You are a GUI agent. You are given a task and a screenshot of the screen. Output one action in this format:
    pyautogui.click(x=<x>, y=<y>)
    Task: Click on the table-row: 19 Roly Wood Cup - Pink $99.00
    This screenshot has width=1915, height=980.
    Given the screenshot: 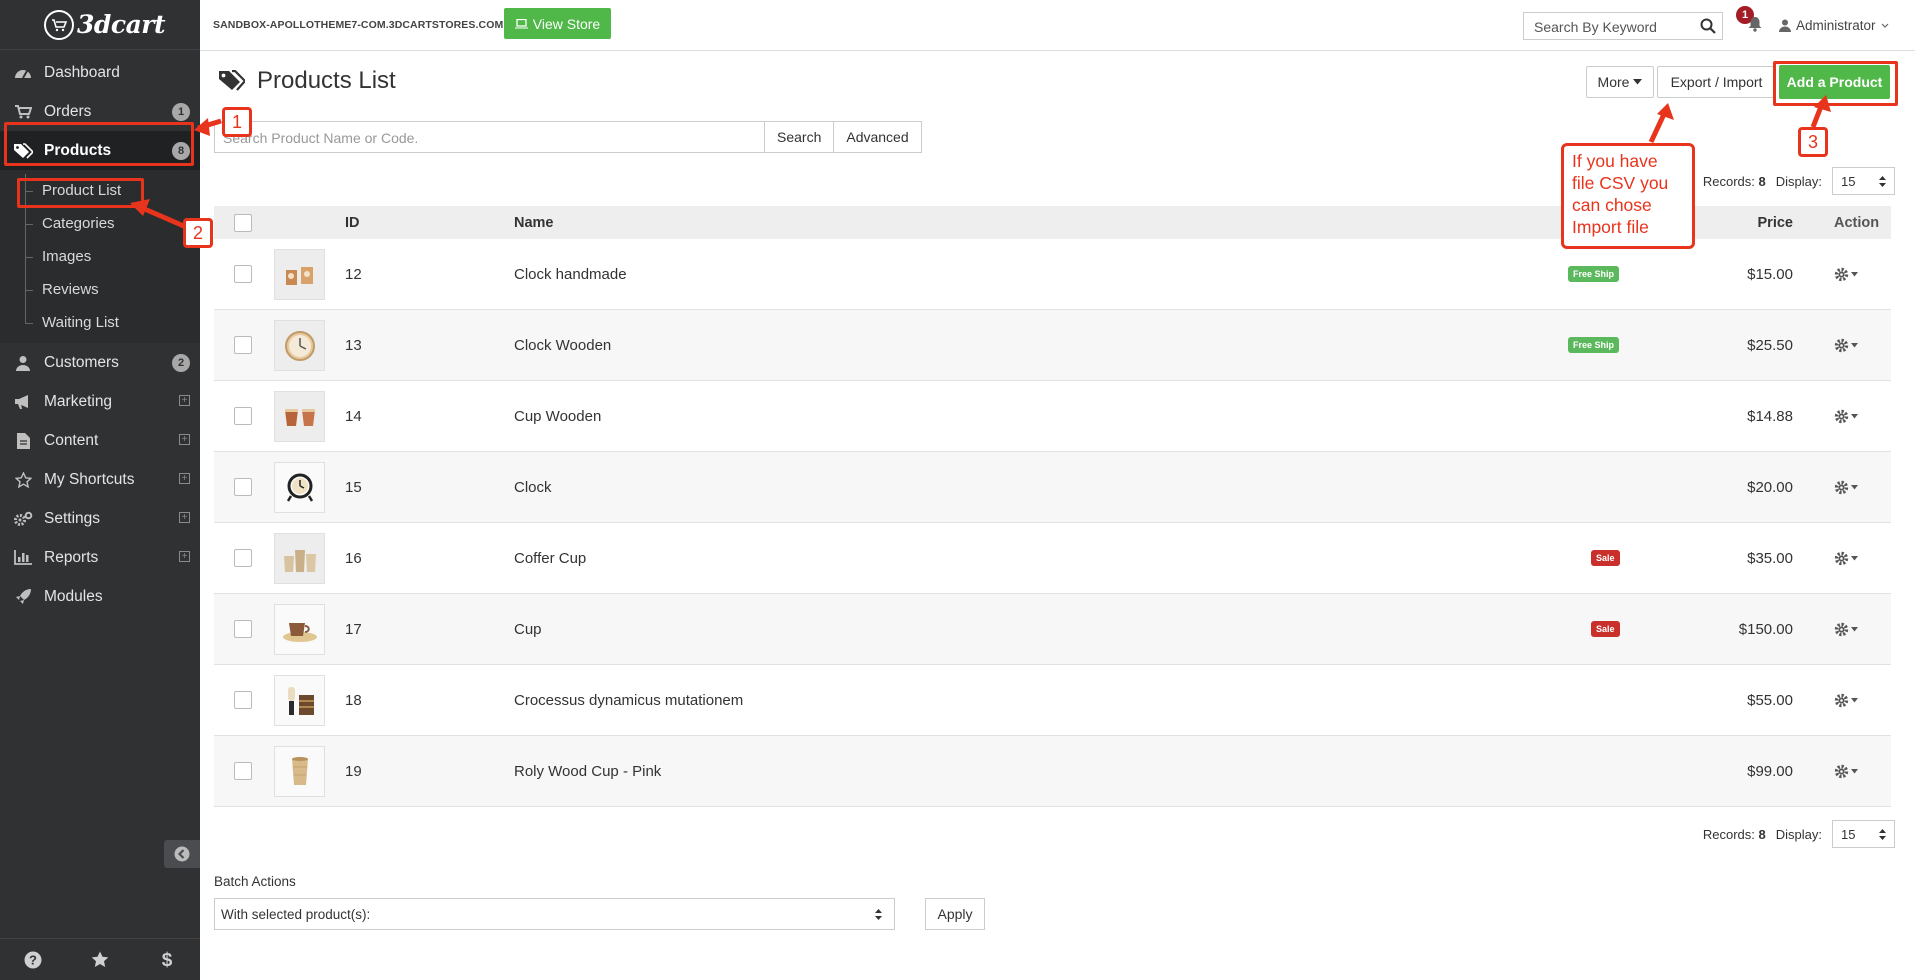 What is the action you would take?
    pyautogui.click(x=1052, y=771)
    